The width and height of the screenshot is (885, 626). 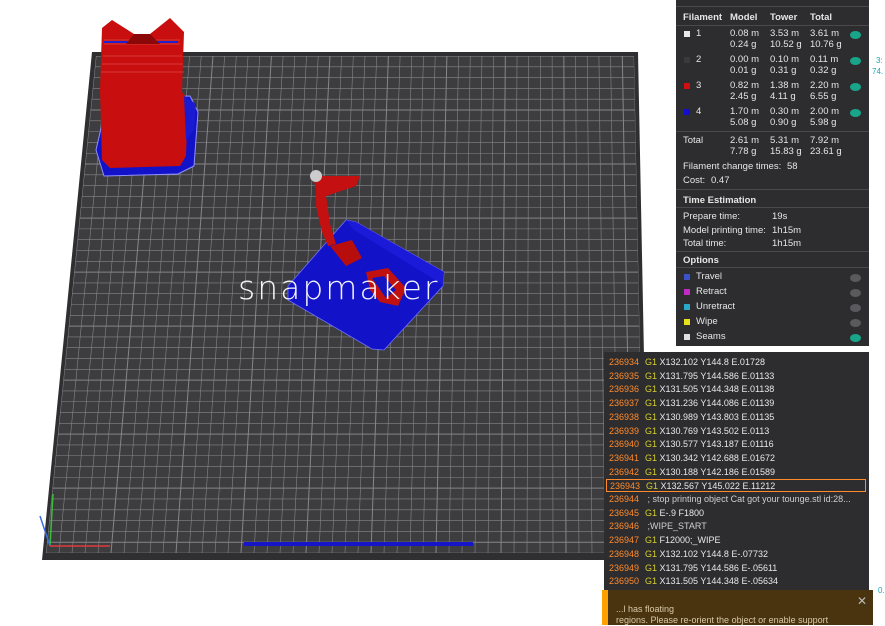 I want to click on gcode-line: 236946 ;WIPE_START, so click(x=736, y=526).